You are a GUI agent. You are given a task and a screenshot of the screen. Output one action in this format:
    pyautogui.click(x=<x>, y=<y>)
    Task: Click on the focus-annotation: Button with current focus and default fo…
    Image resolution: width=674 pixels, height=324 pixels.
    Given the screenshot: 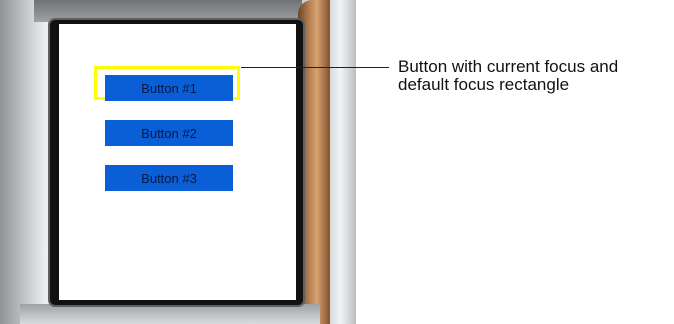 What is the action you would take?
    pyautogui.click(x=533, y=76)
    